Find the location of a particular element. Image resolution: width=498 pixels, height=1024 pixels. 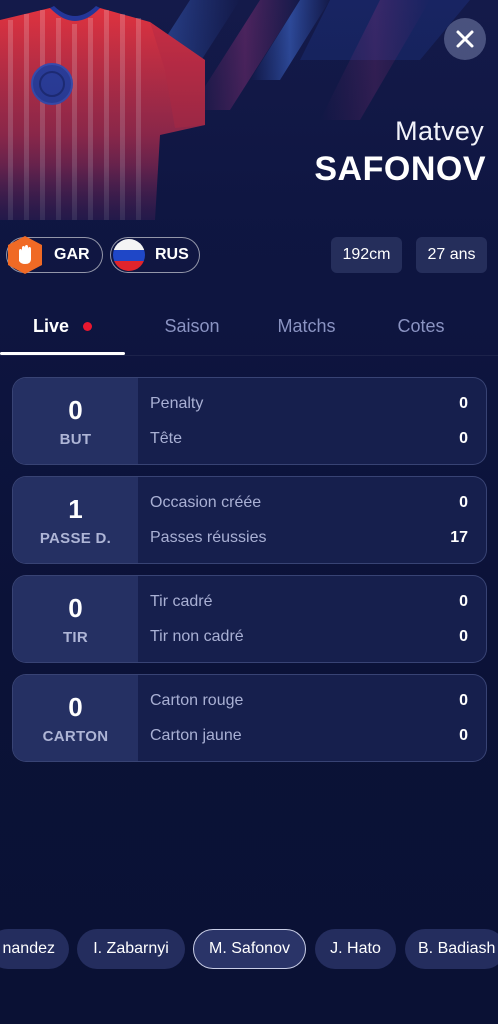

stat-card-cards: 0 CARTON Carton rouge 0 Carton jaune 0 is located at coordinates (249, 718).